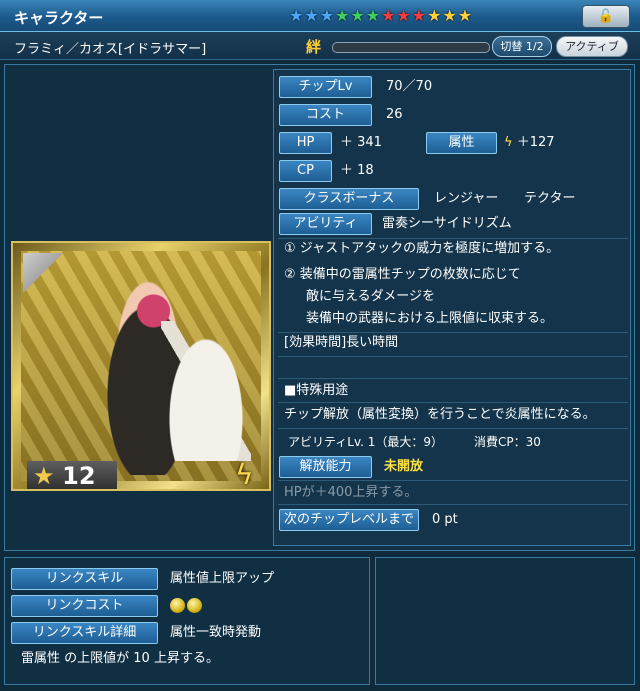 The width and height of the screenshot is (640, 691). I want to click on next-level-value: 0 pt, so click(445, 519).